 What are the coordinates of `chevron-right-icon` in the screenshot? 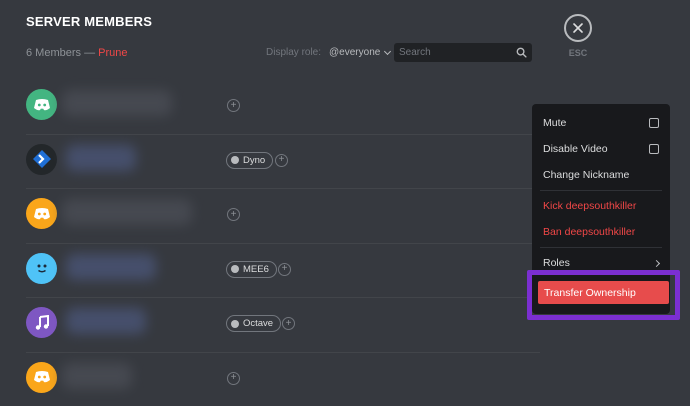 It's located at (656, 263).